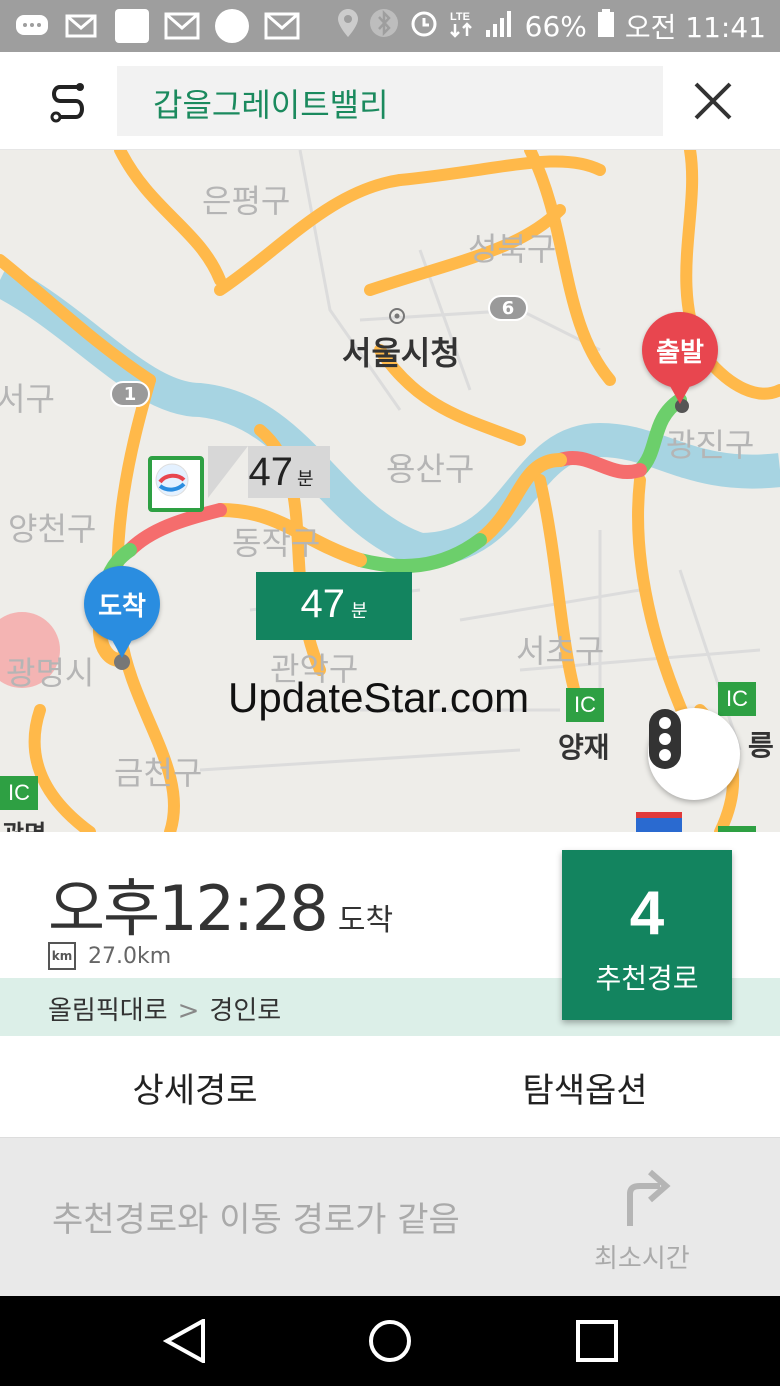 The height and width of the screenshot is (1386, 780). What do you see at coordinates (710, 445) in the screenshot?
I see `map-label-gwangjin: 광진구` at bounding box center [710, 445].